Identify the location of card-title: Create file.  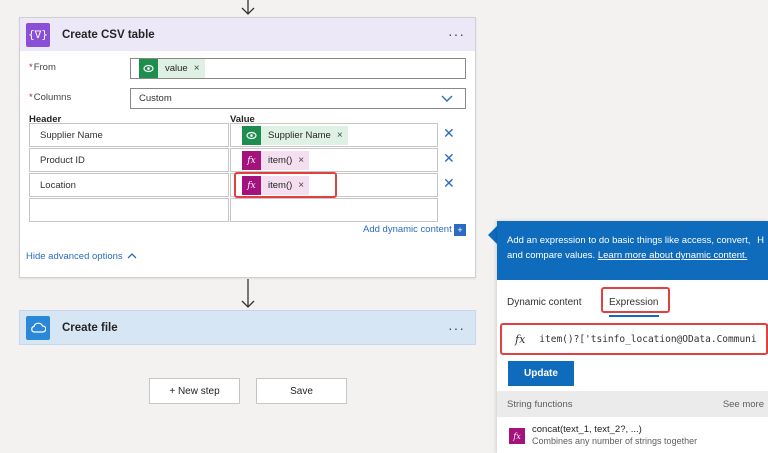
(90, 327).